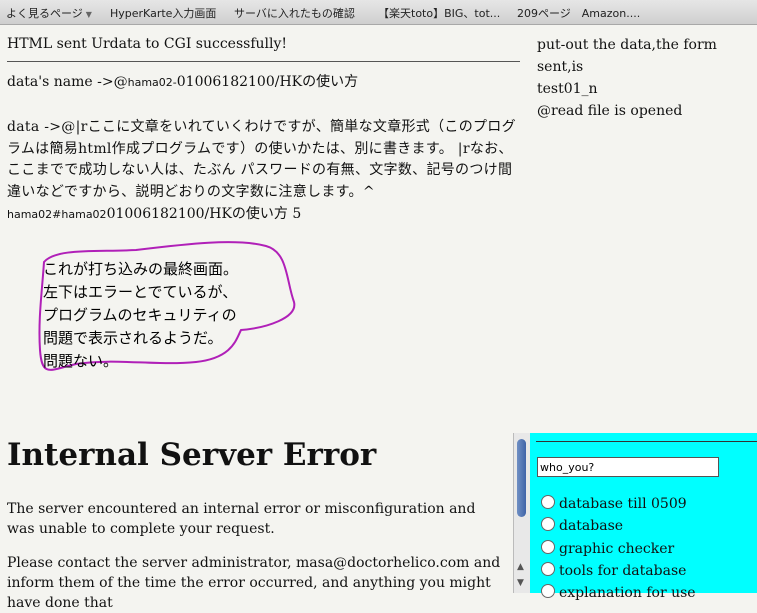 This screenshot has height=613, width=757. I want to click on data-name-id: hama02-, so click(152, 82).